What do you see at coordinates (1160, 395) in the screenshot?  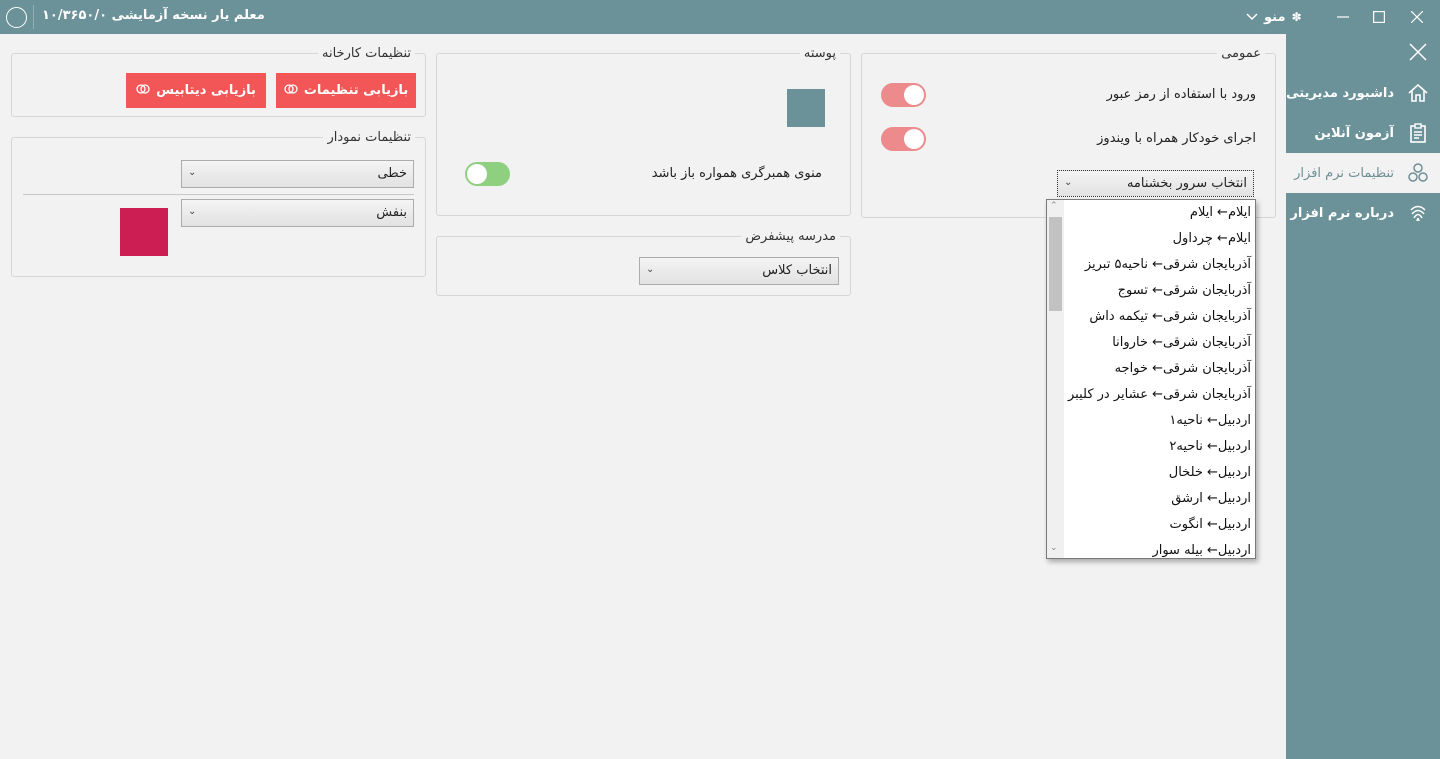 I see `dropdown-option: آذربایجان شرقی← عشایر در کلیبر` at bounding box center [1160, 395].